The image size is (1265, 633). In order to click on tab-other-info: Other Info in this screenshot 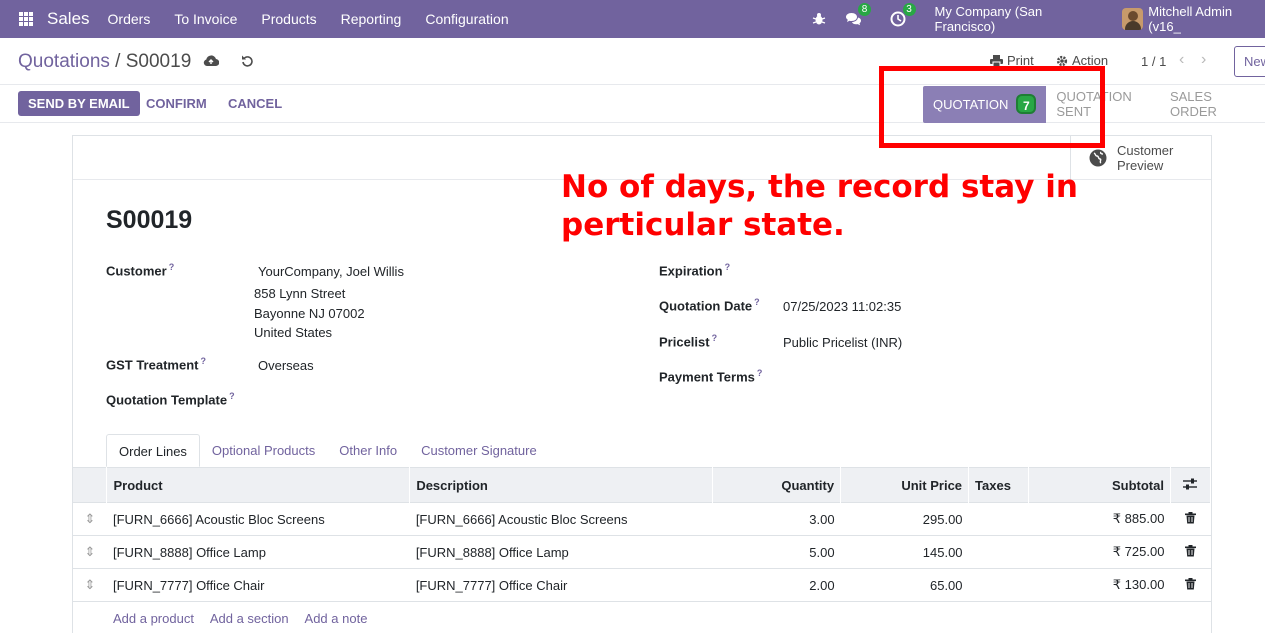, I will do `click(368, 450)`.